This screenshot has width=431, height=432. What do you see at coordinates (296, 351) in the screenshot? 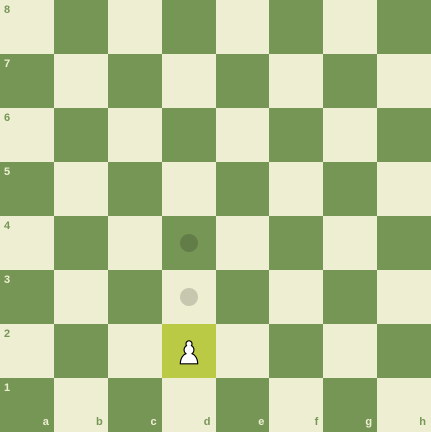
I see `square-f2` at bounding box center [296, 351].